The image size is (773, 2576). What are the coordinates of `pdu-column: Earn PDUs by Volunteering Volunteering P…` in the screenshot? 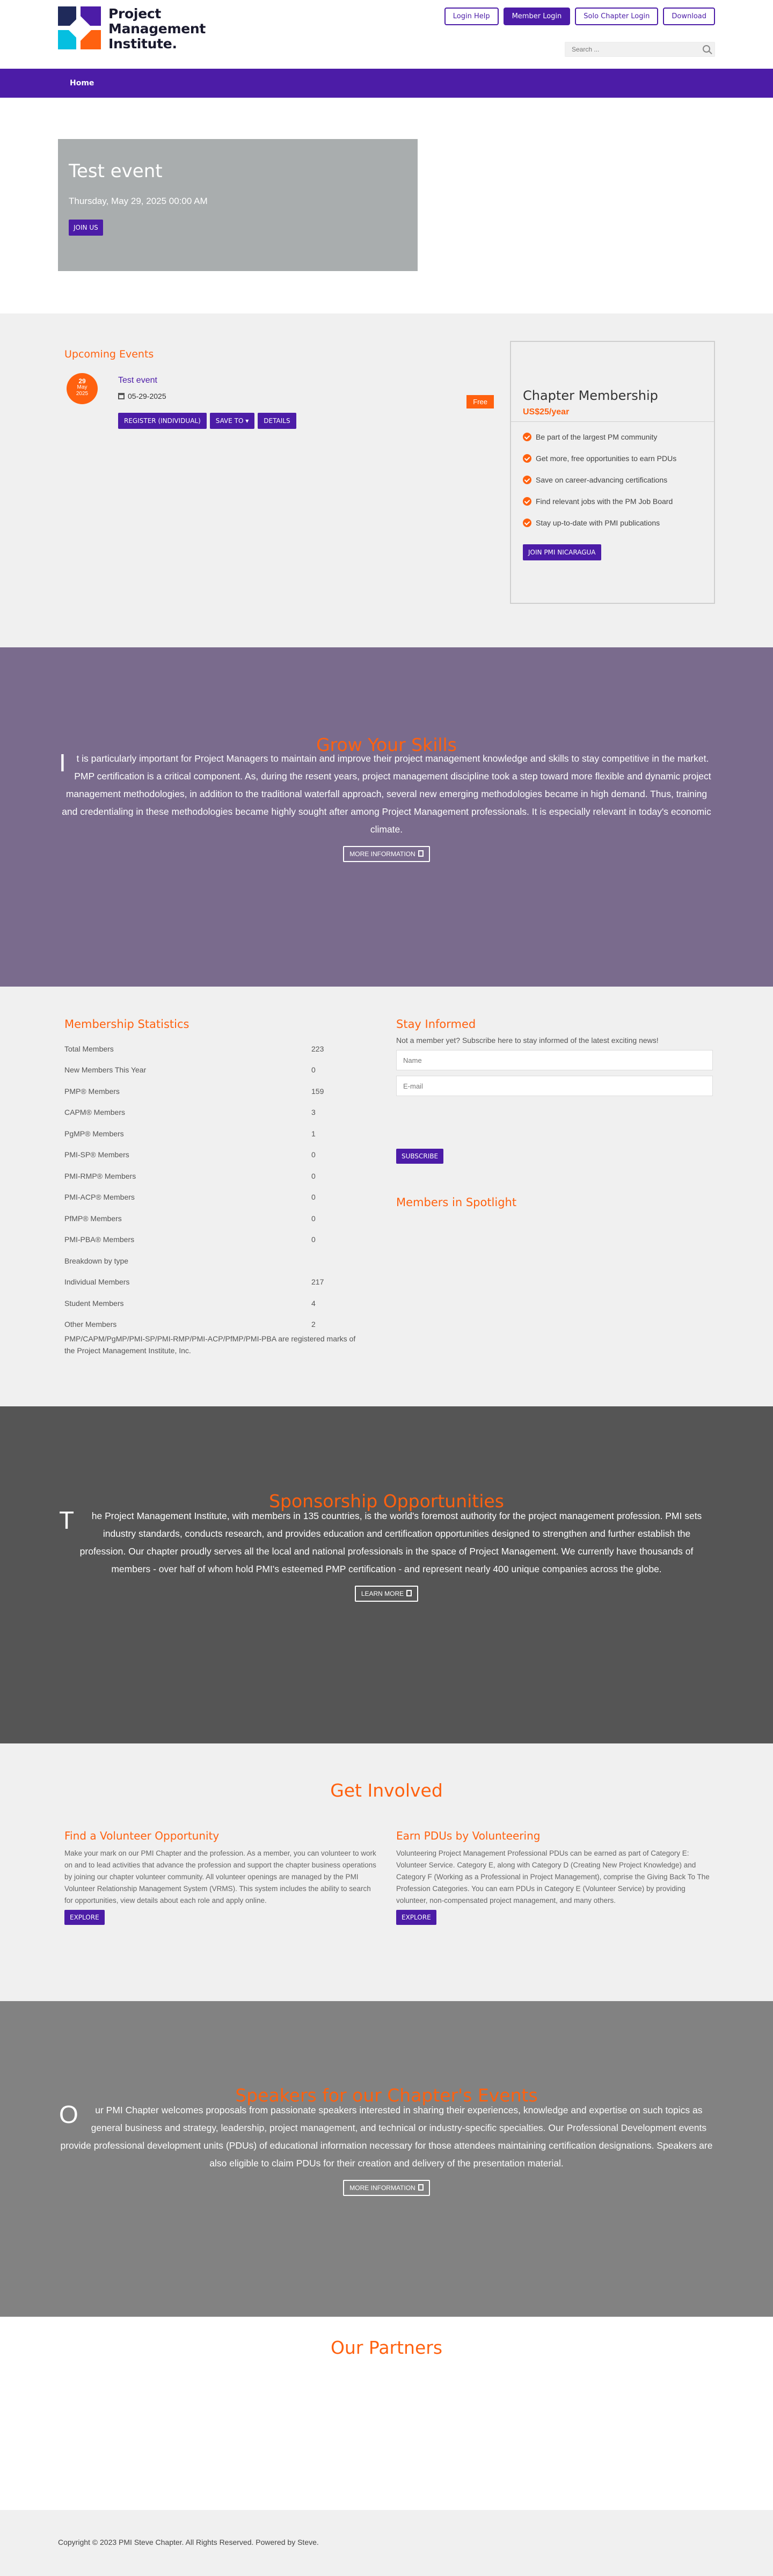 It's located at (554, 1877).